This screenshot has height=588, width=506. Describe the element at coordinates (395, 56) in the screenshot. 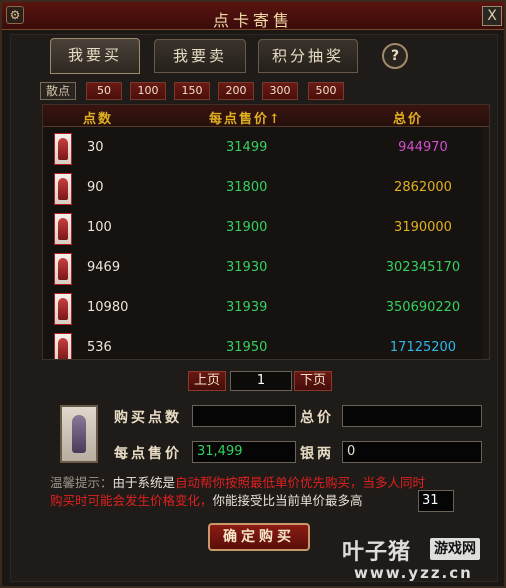

I see `help-icon: ?` at that location.